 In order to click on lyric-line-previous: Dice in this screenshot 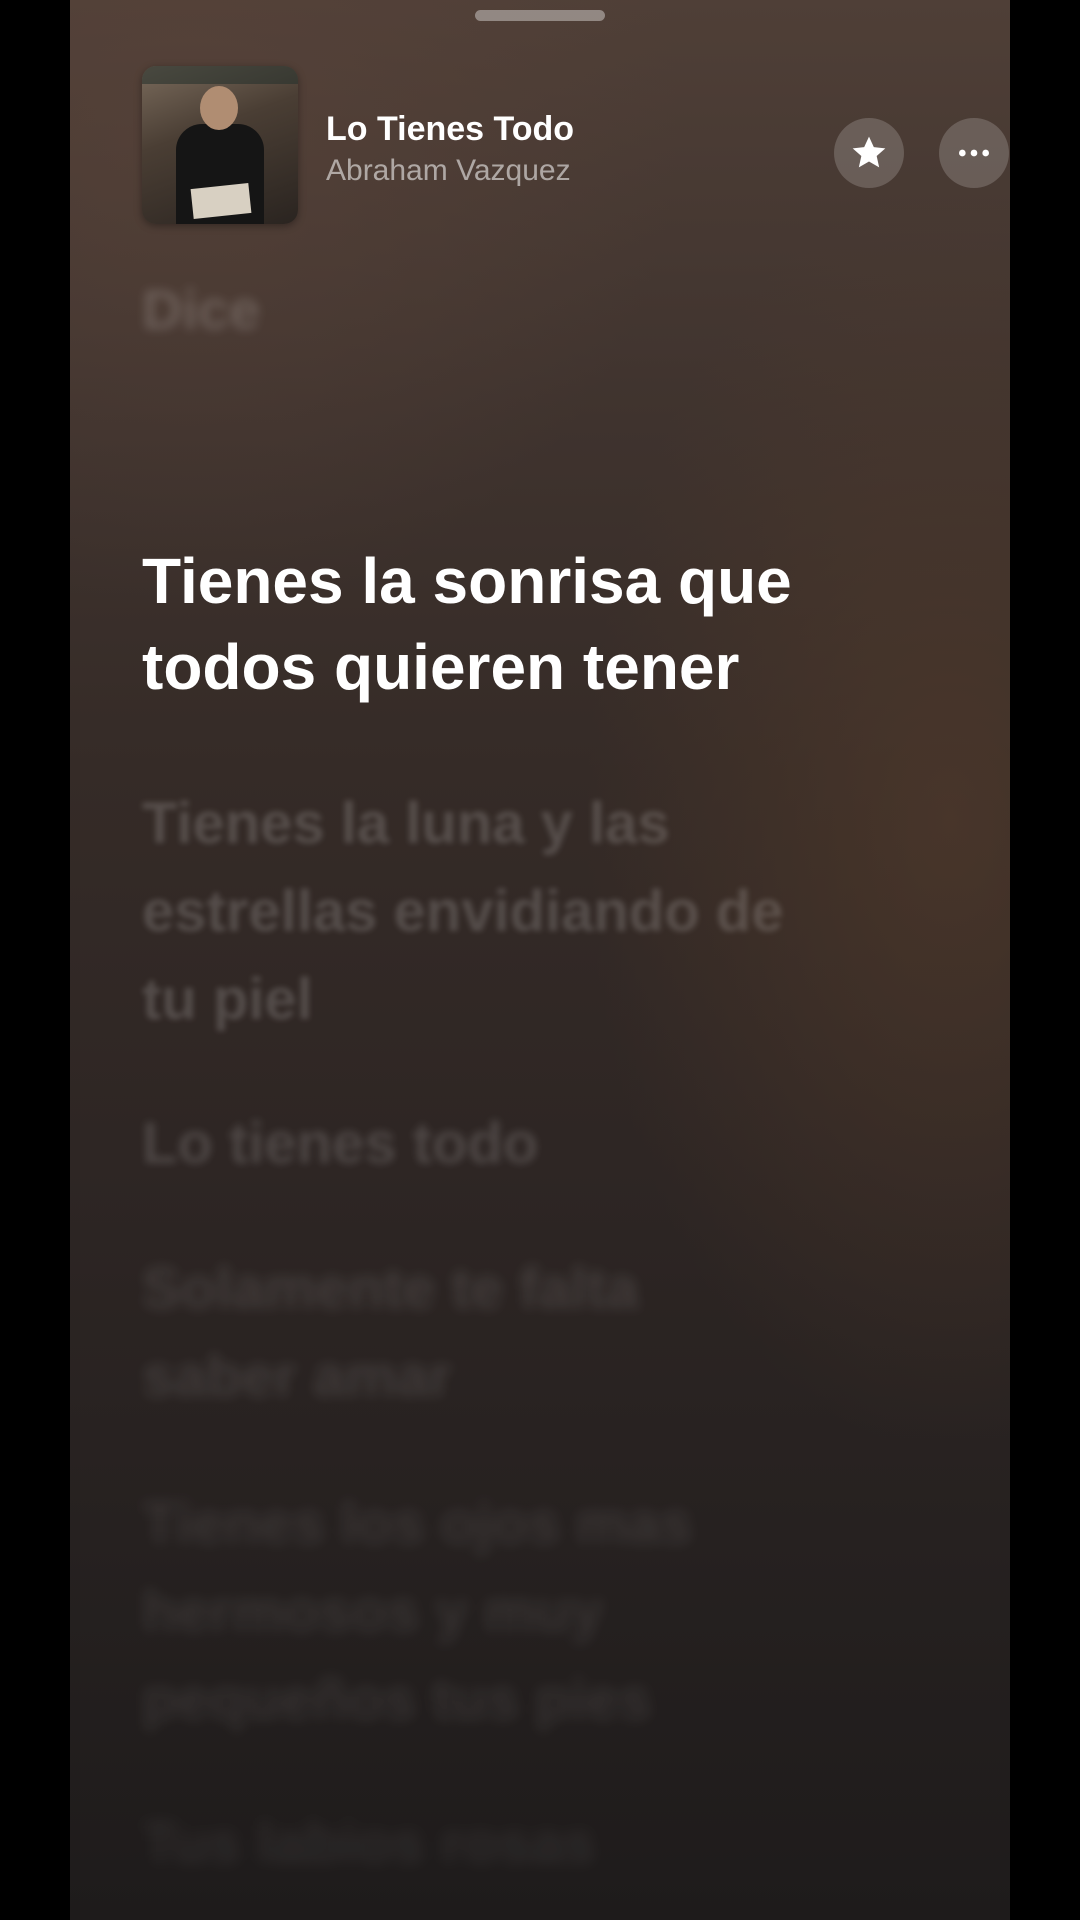, I will do `click(201, 310)`.